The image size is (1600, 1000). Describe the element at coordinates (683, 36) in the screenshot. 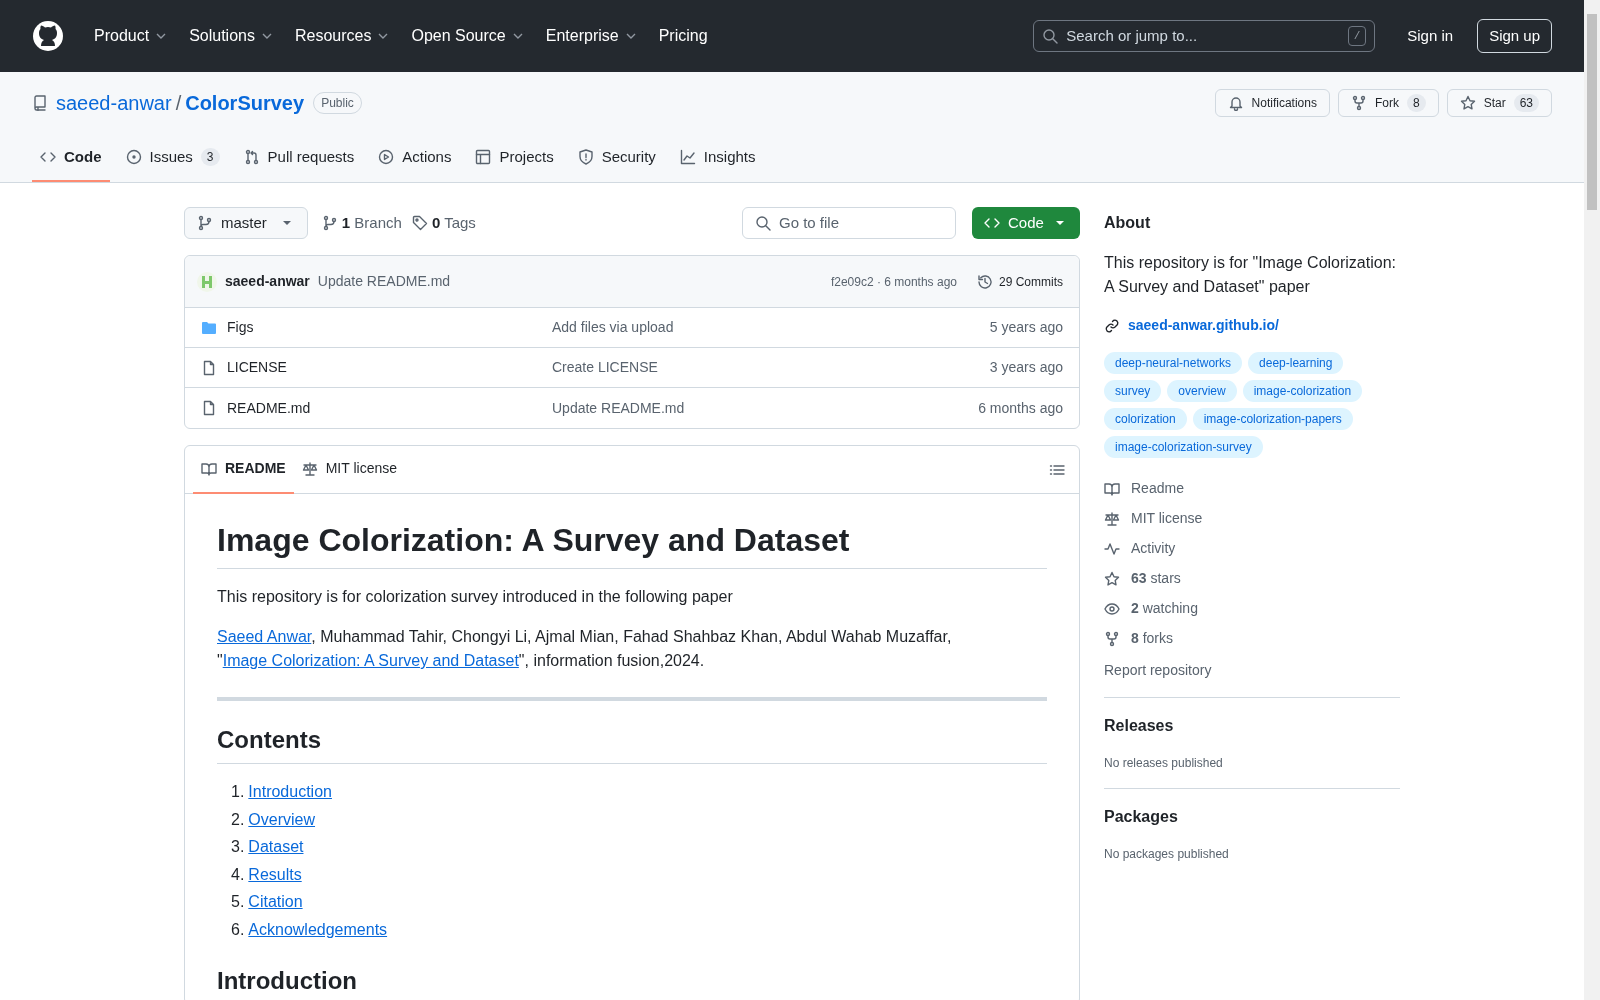

I see `nav-link: Pricing` at that location.